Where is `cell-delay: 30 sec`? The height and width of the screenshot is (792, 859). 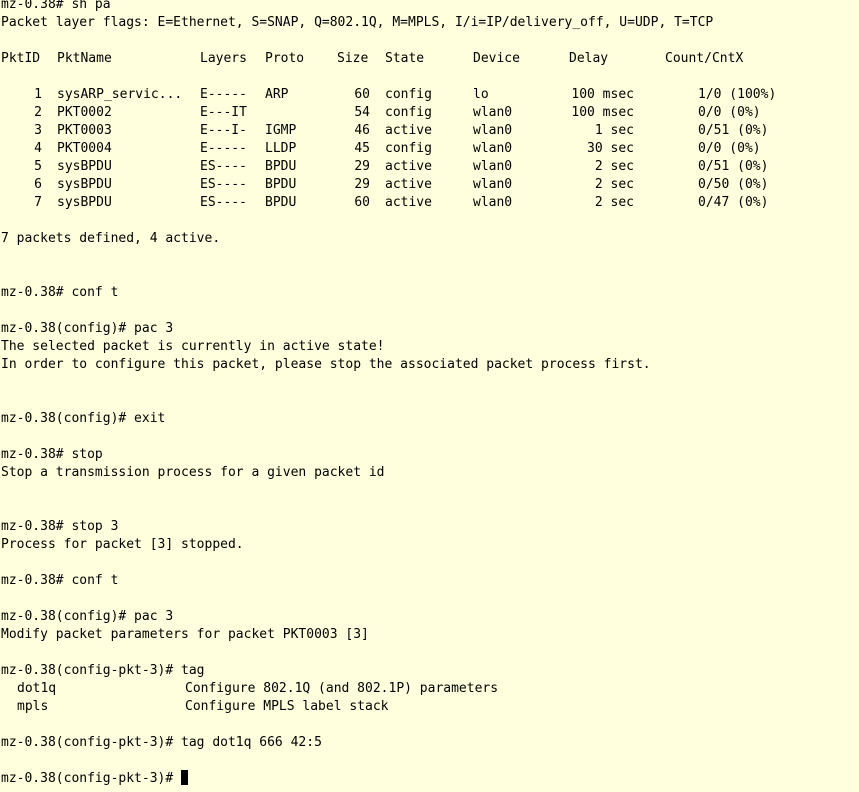 cell-delay: 30 sec is located at coordinates (610, 148).